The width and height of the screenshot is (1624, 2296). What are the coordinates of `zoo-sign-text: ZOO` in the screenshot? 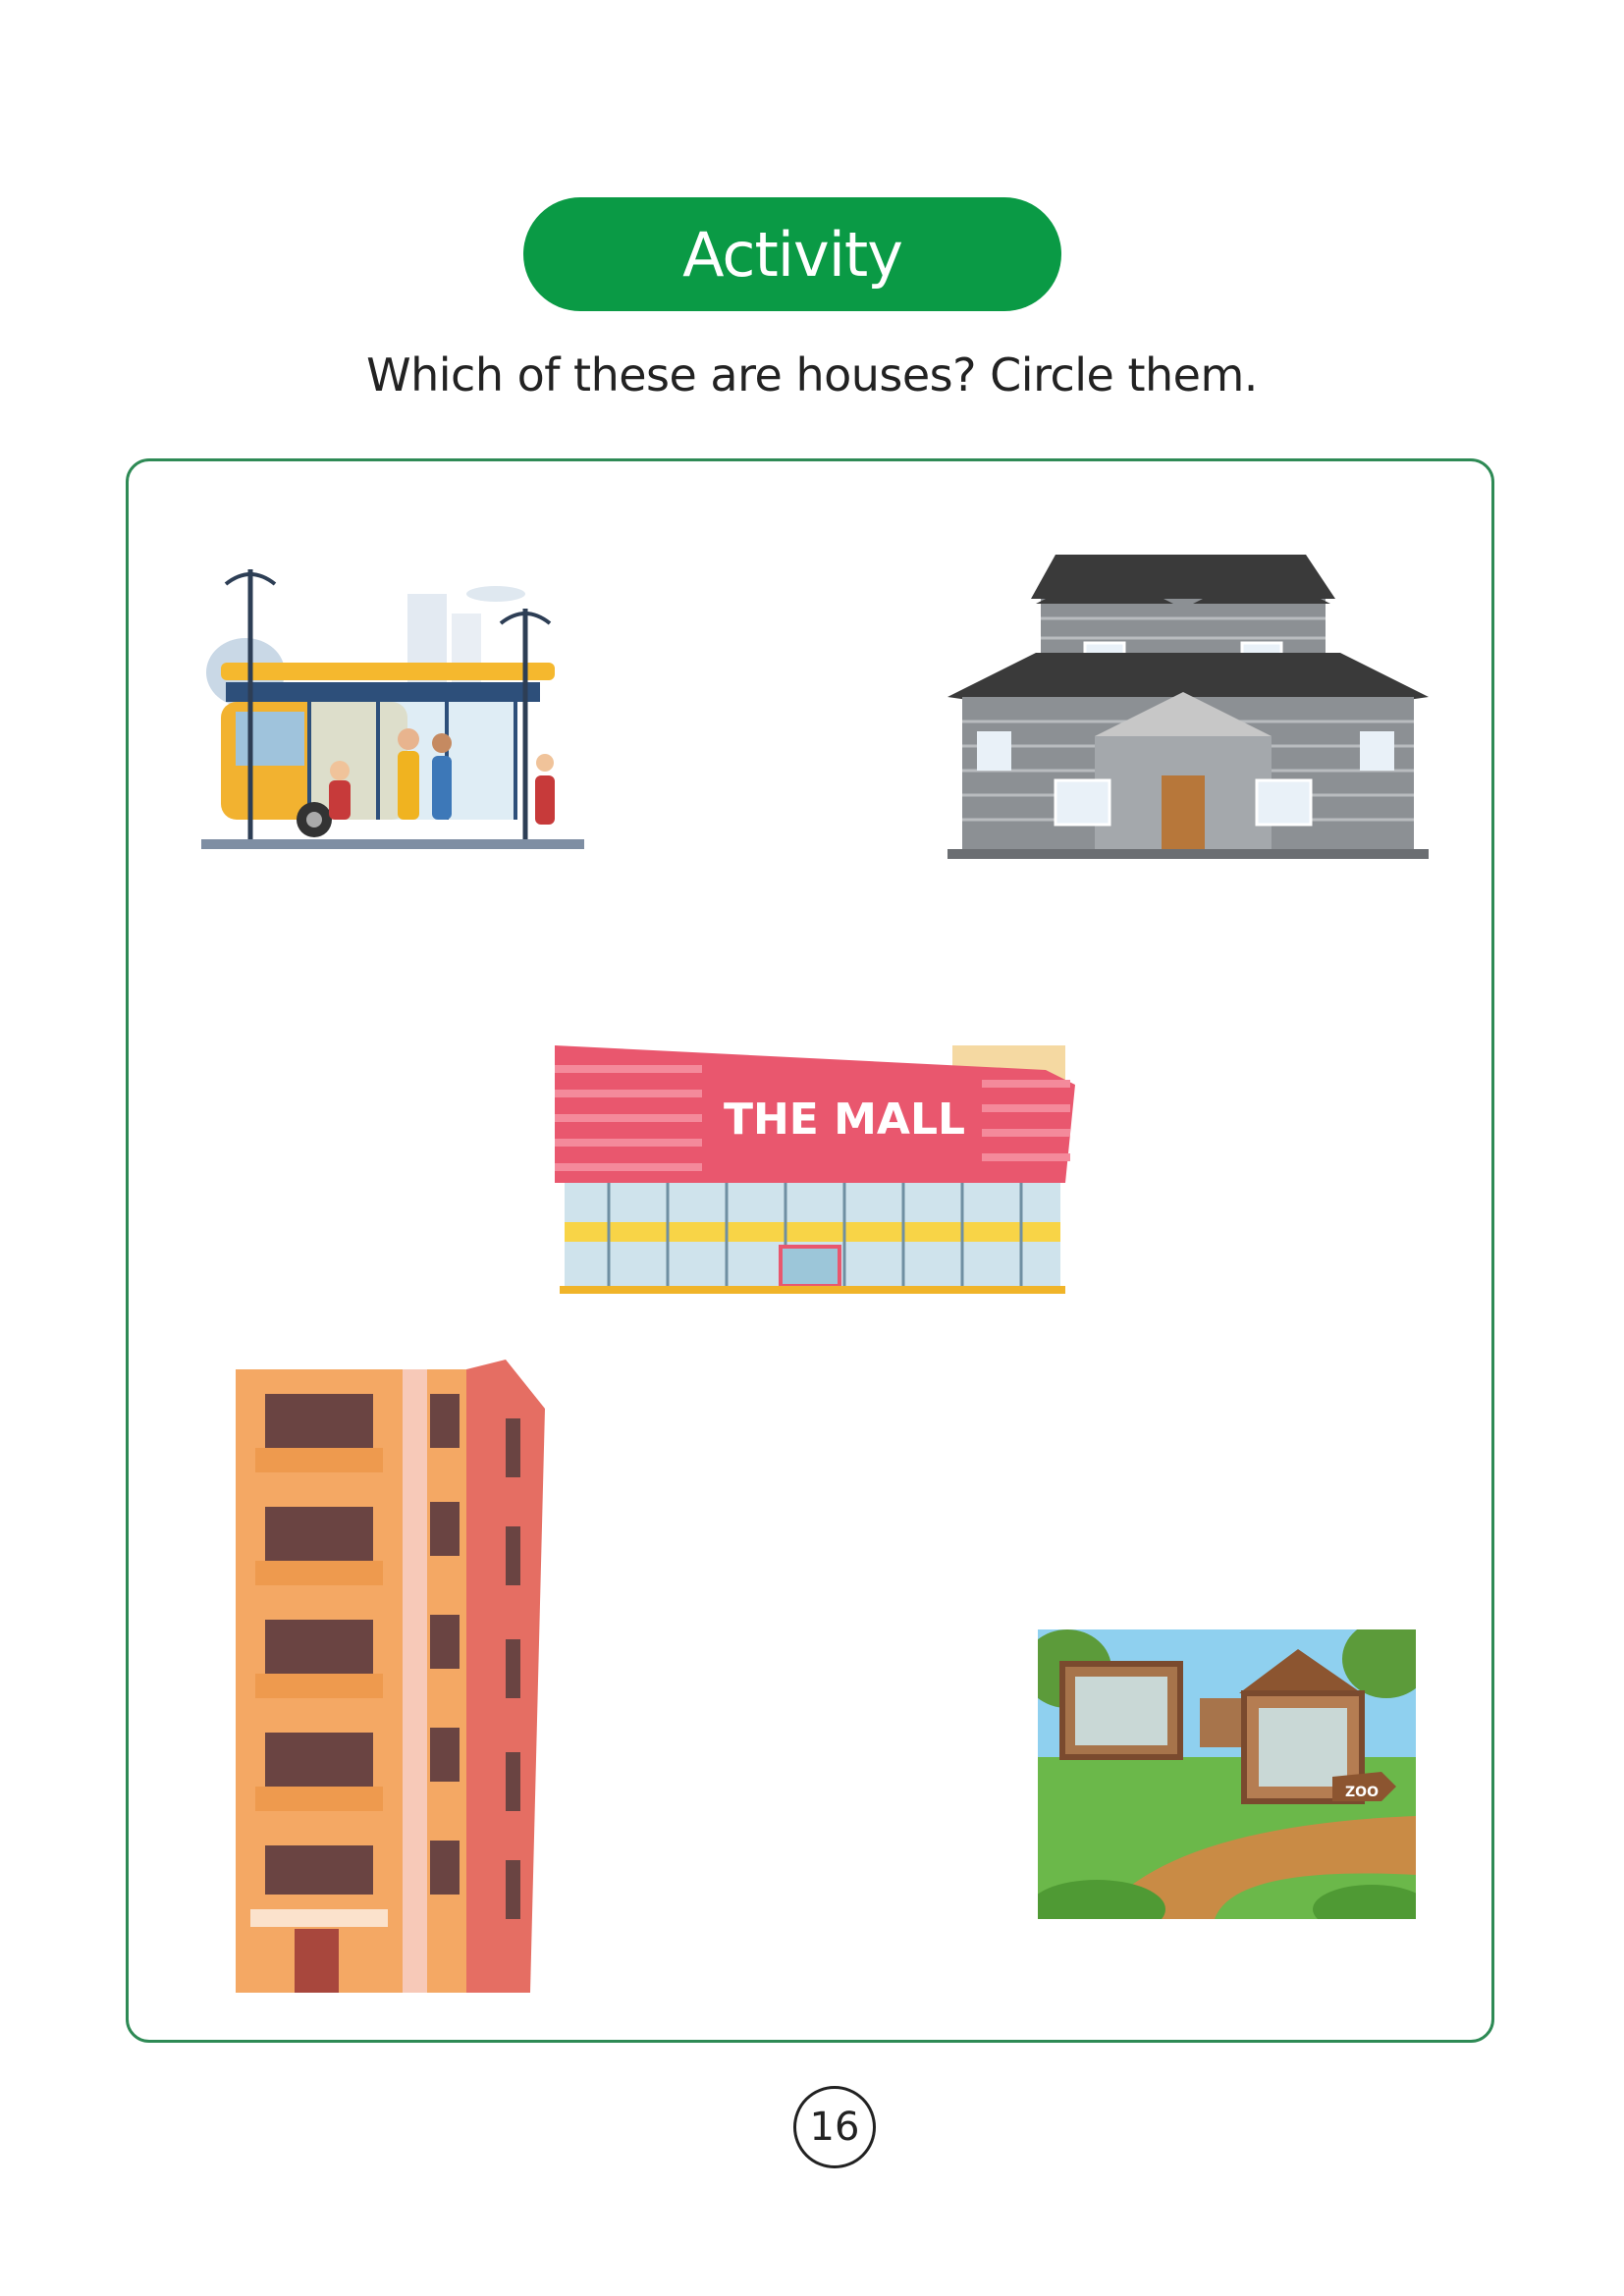 It's located at (1362, 1793).